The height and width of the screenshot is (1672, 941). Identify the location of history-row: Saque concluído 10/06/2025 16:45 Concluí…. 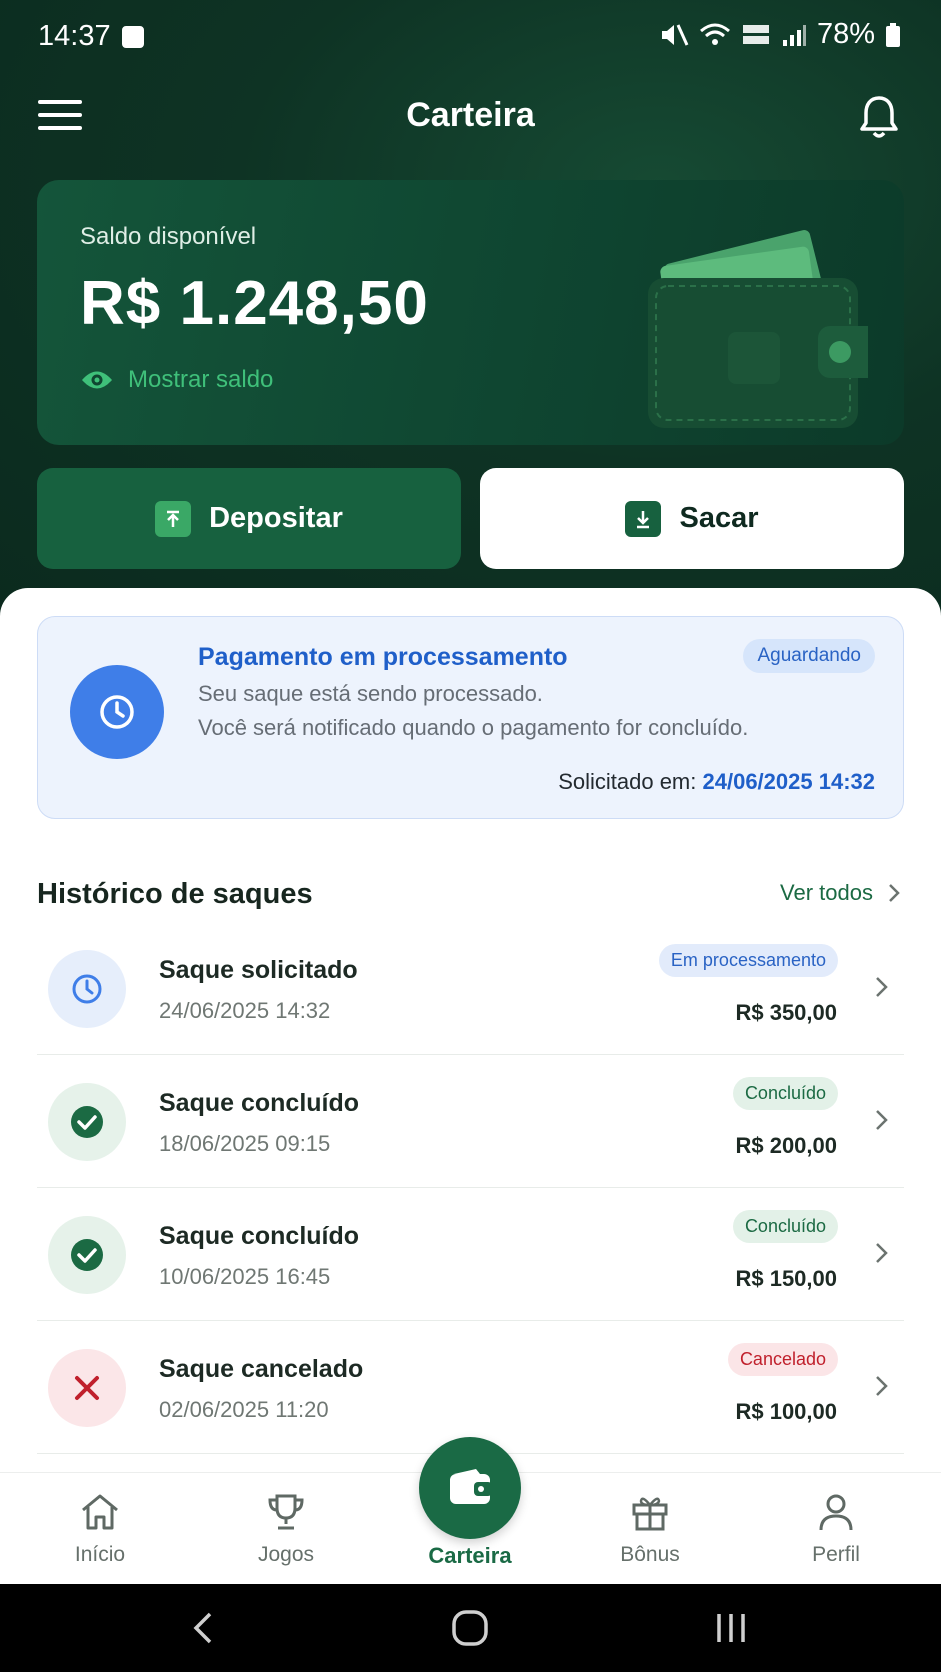
(470, 1254).